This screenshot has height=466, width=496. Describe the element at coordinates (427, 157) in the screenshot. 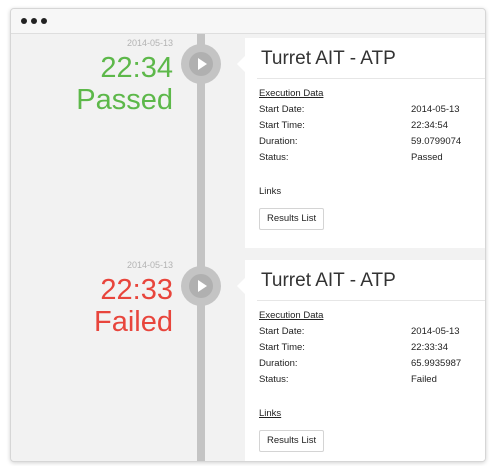

I see `field-value: Passed` at that location.